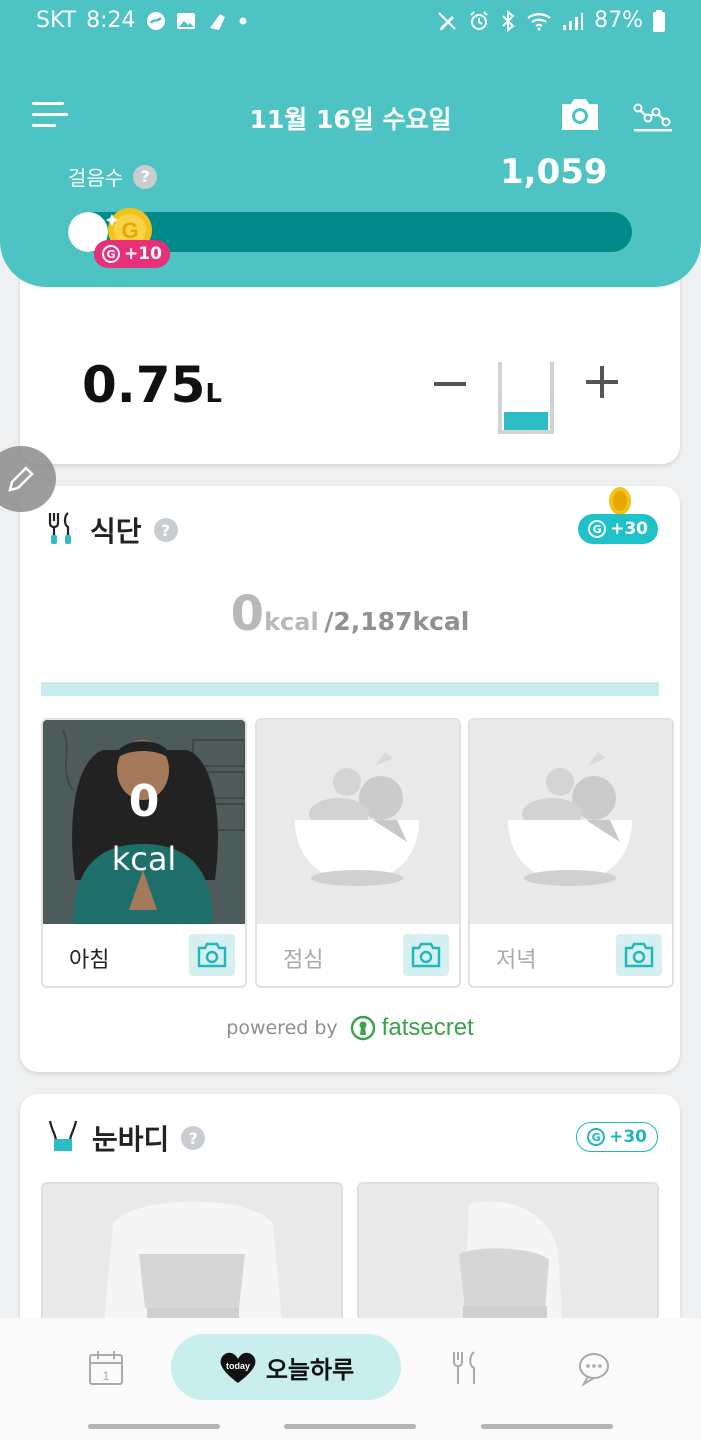 The image size is (701, 1440). What do you see at coordinates (63, 1138) in the screenshot?
I see `waist-icon` at bounding box center [63, 1138].